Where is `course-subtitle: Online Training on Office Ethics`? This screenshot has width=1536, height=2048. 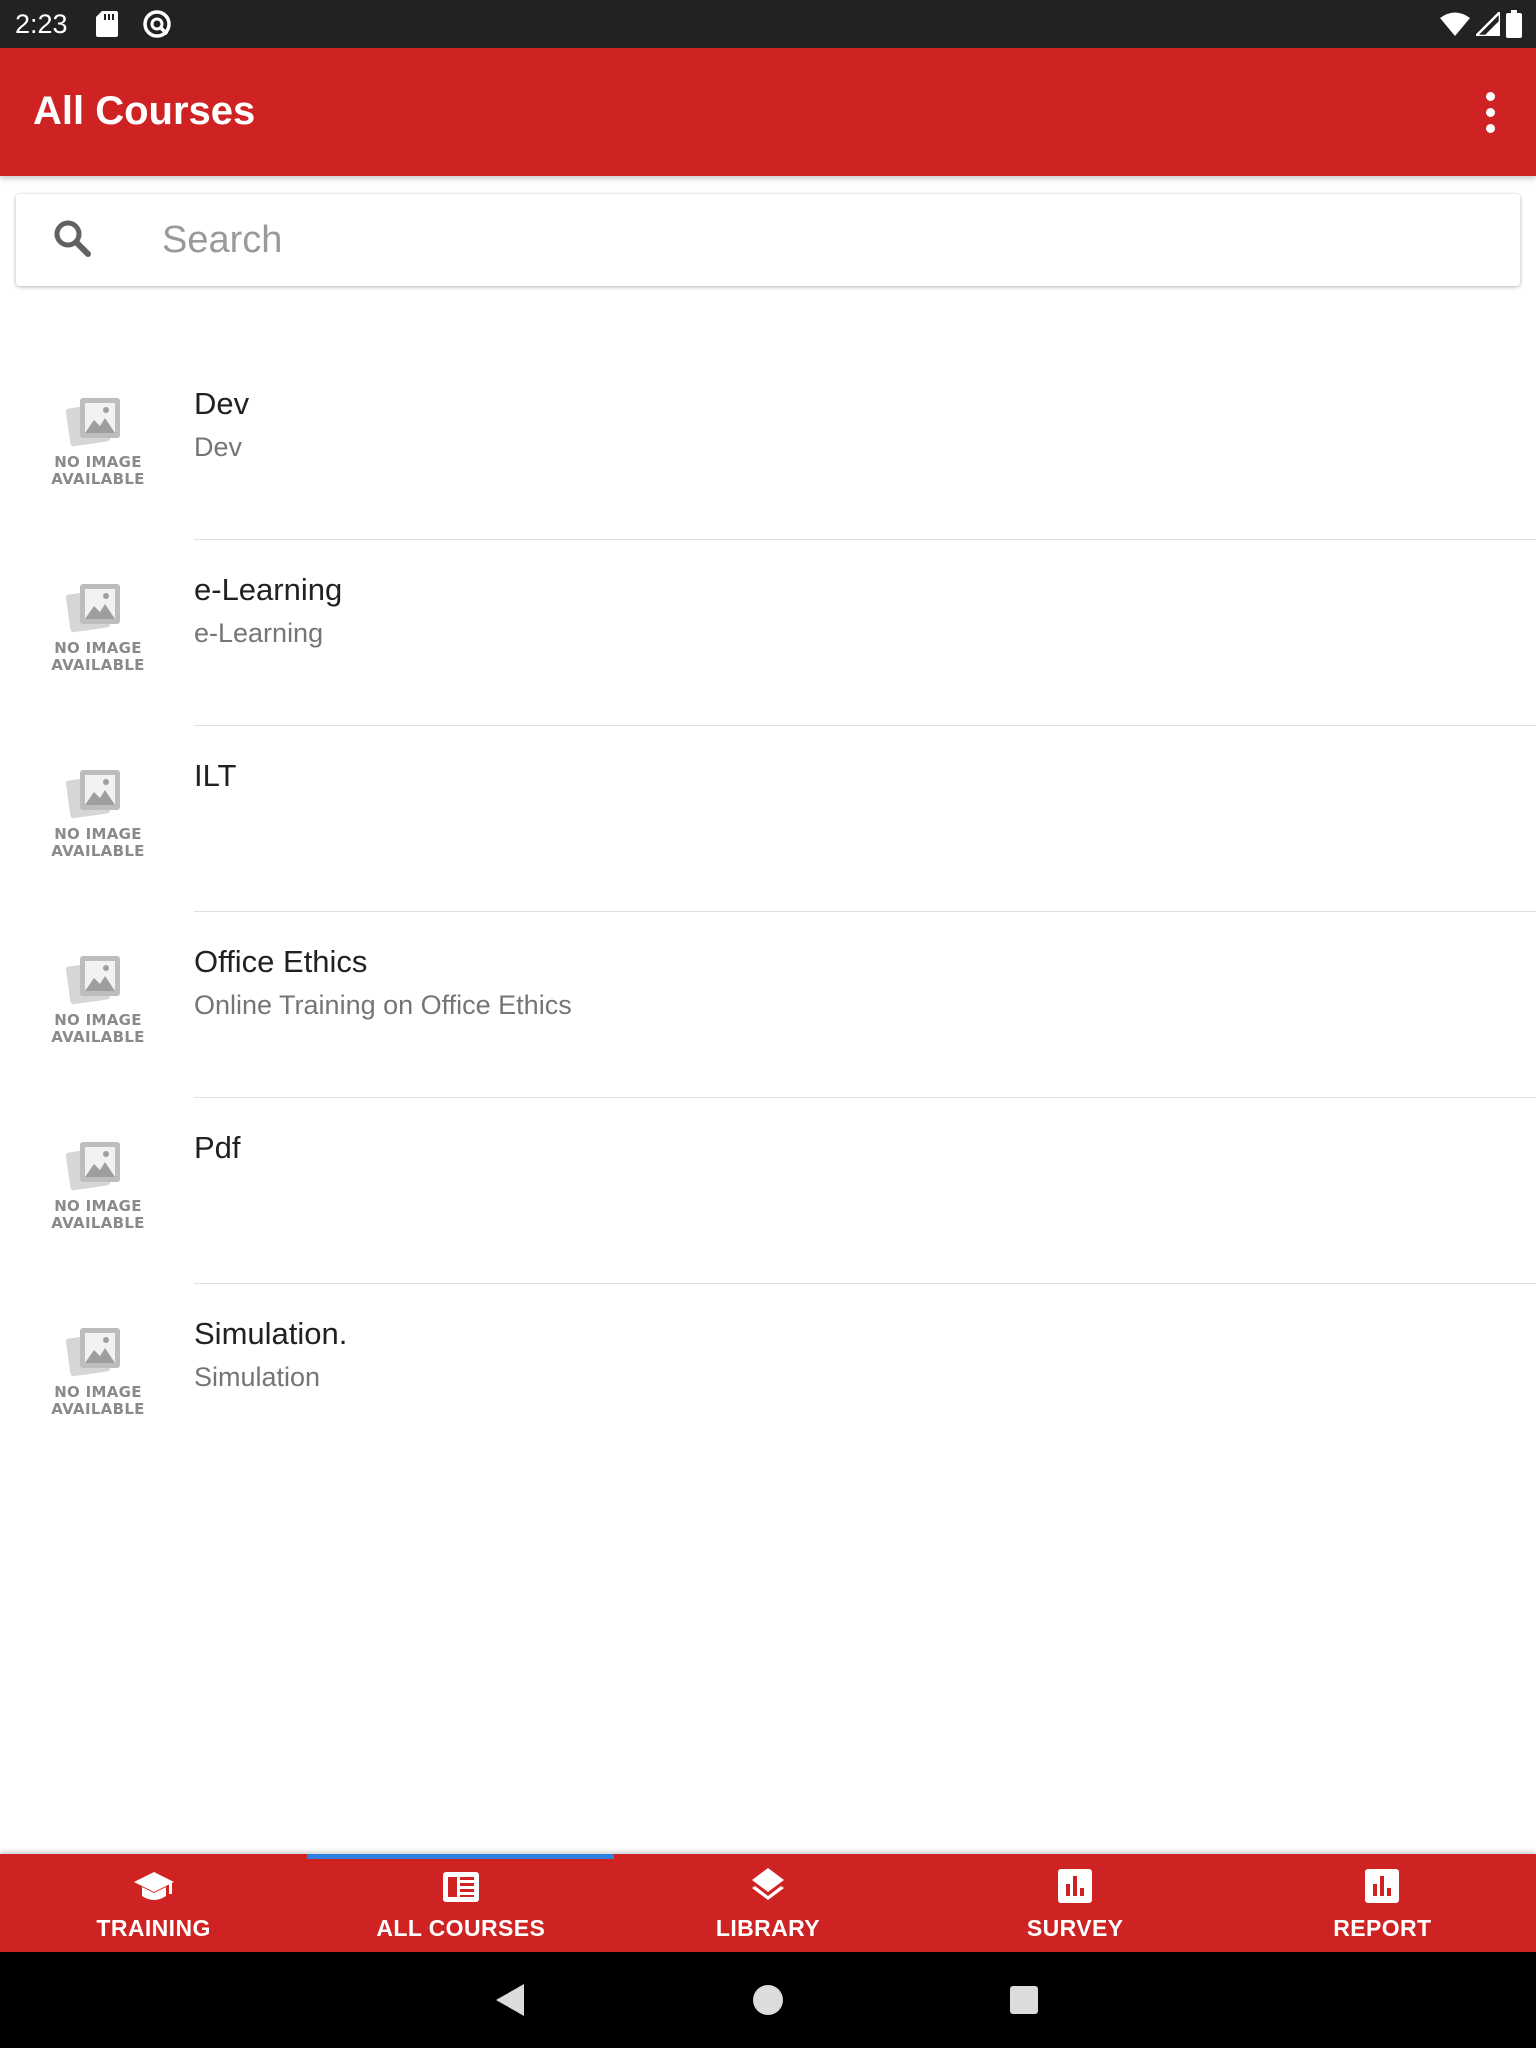 course-subtitle: Online Training on Office Ethics is located at coordinates (383, 1005).